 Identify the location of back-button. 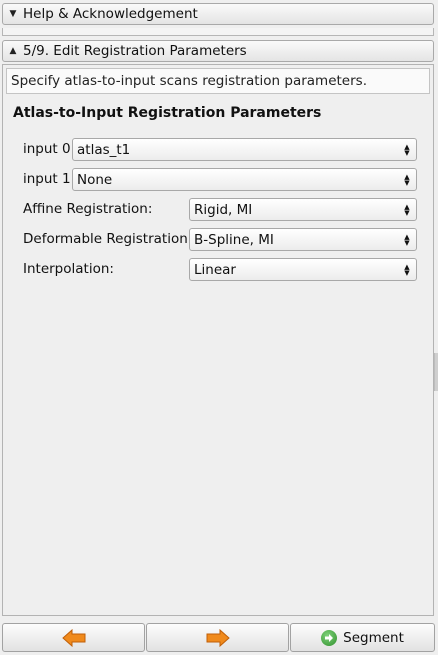
(73, 637).